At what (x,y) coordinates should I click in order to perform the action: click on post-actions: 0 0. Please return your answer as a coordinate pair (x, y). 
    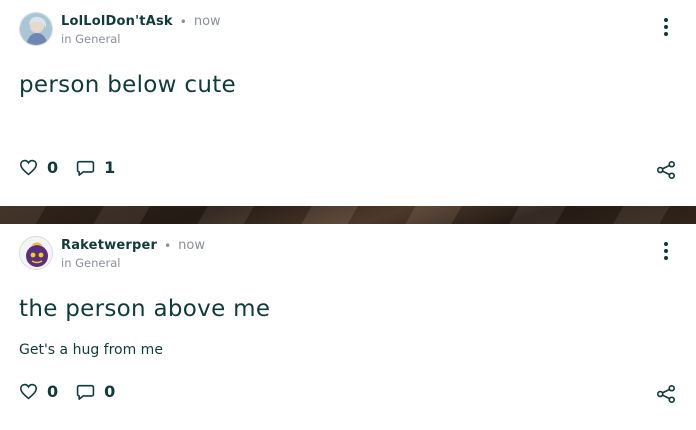
    Looking at the image, I should click on (76, 391).